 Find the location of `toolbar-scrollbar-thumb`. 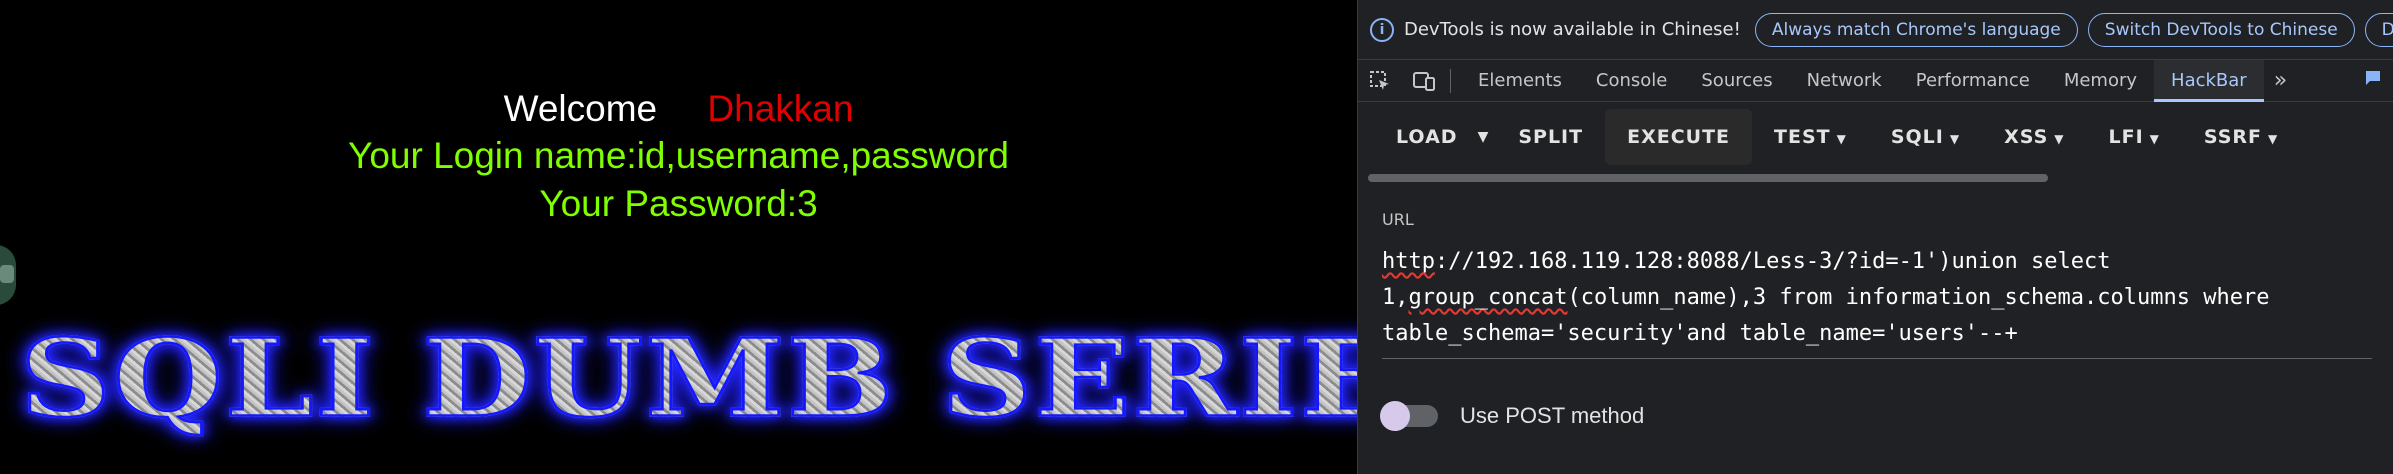

toolbar-scrollbar-thumb is located at coordinates (1708, 178).